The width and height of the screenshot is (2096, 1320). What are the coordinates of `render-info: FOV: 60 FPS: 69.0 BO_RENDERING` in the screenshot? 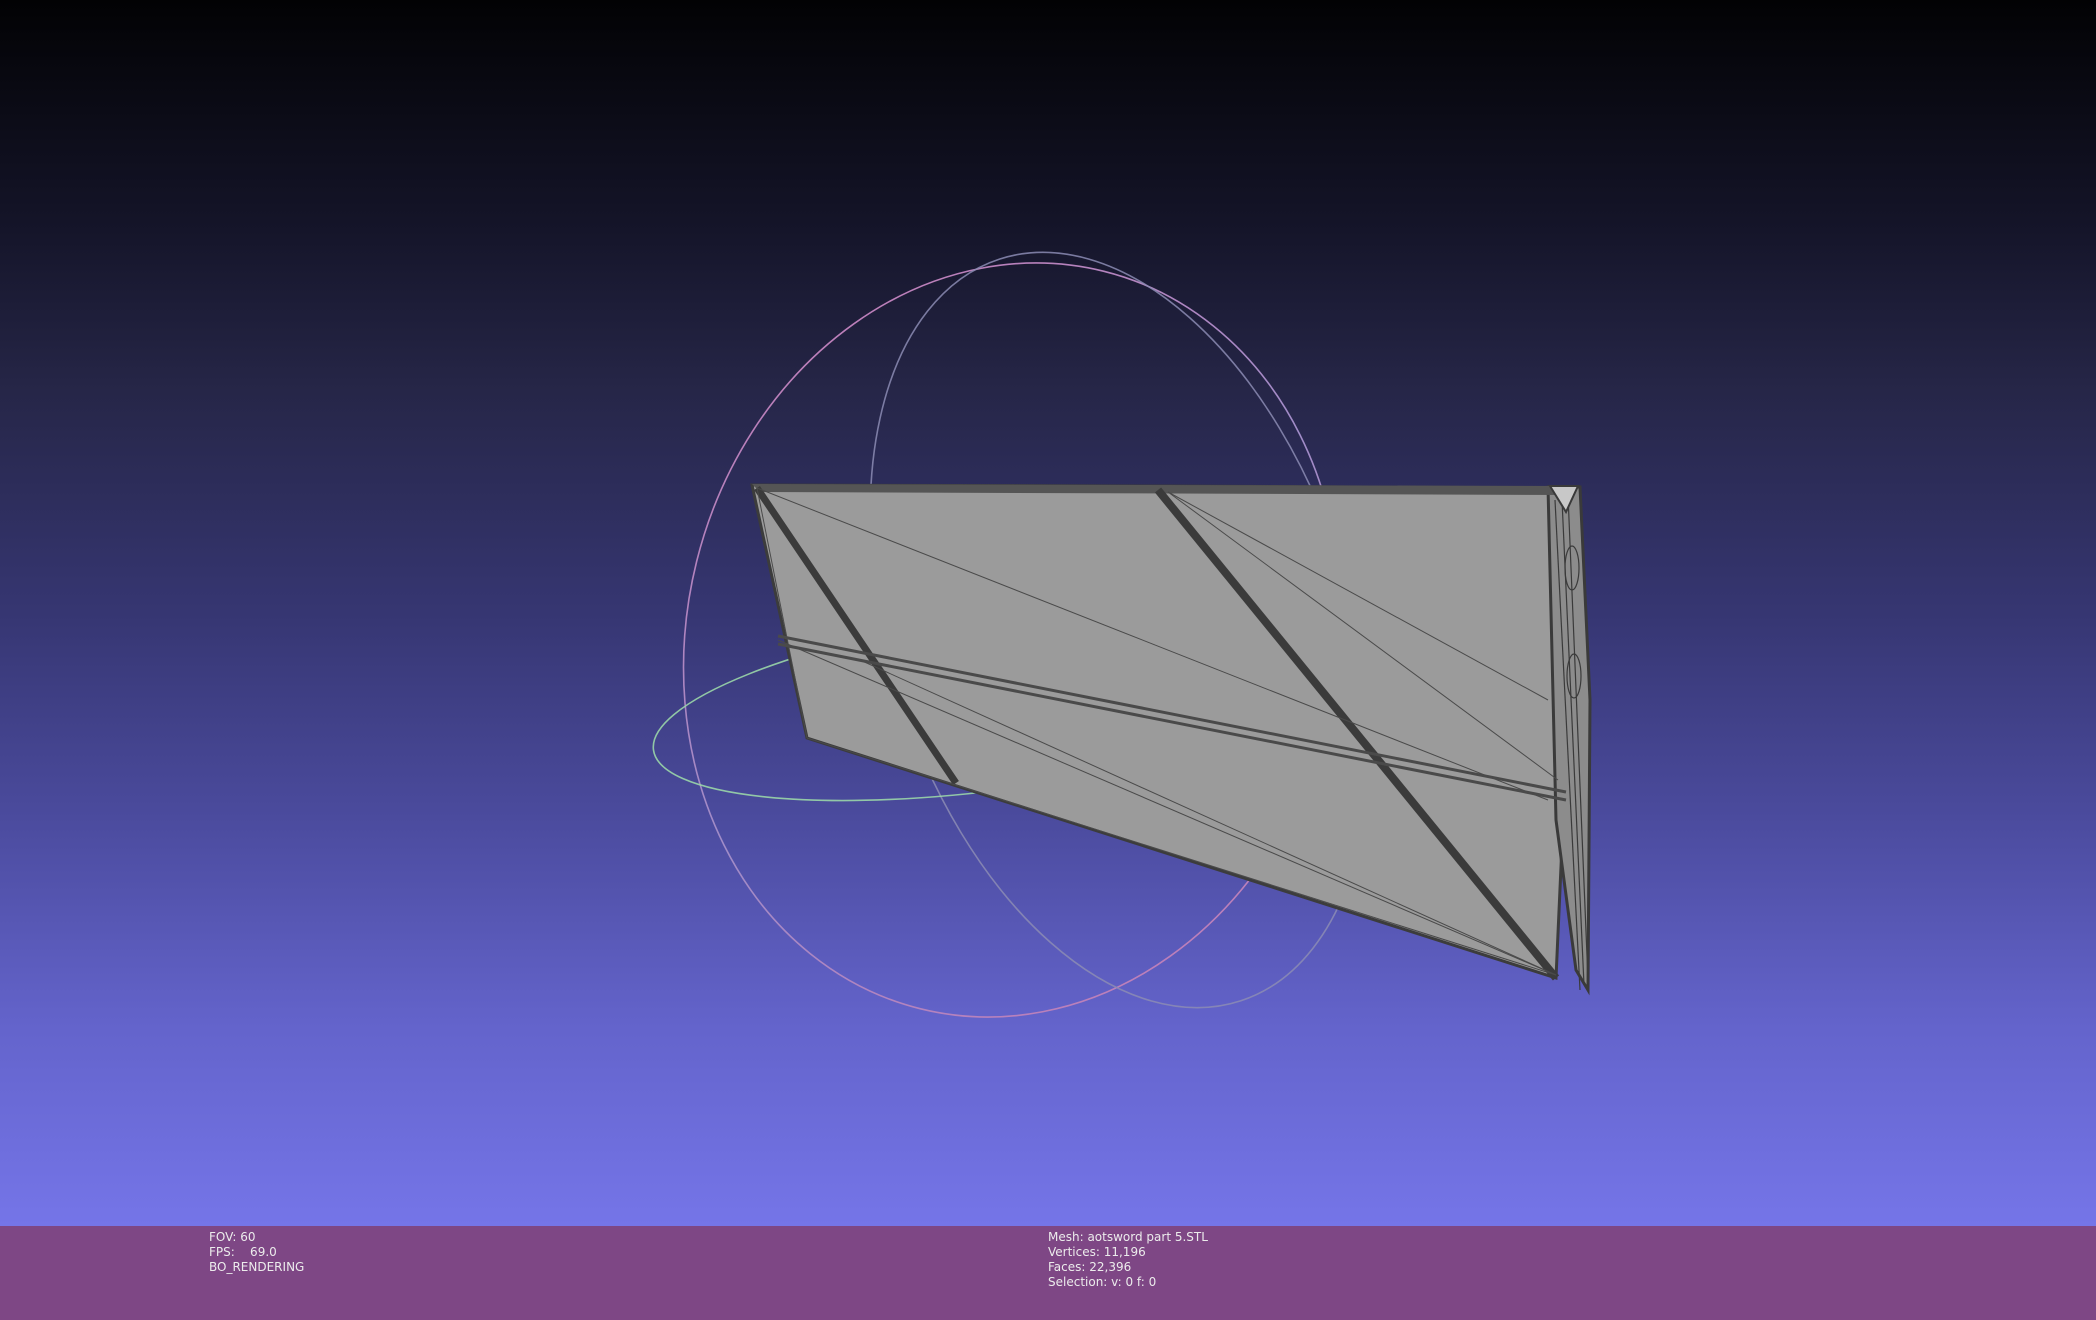 It's located at (256, 1252).